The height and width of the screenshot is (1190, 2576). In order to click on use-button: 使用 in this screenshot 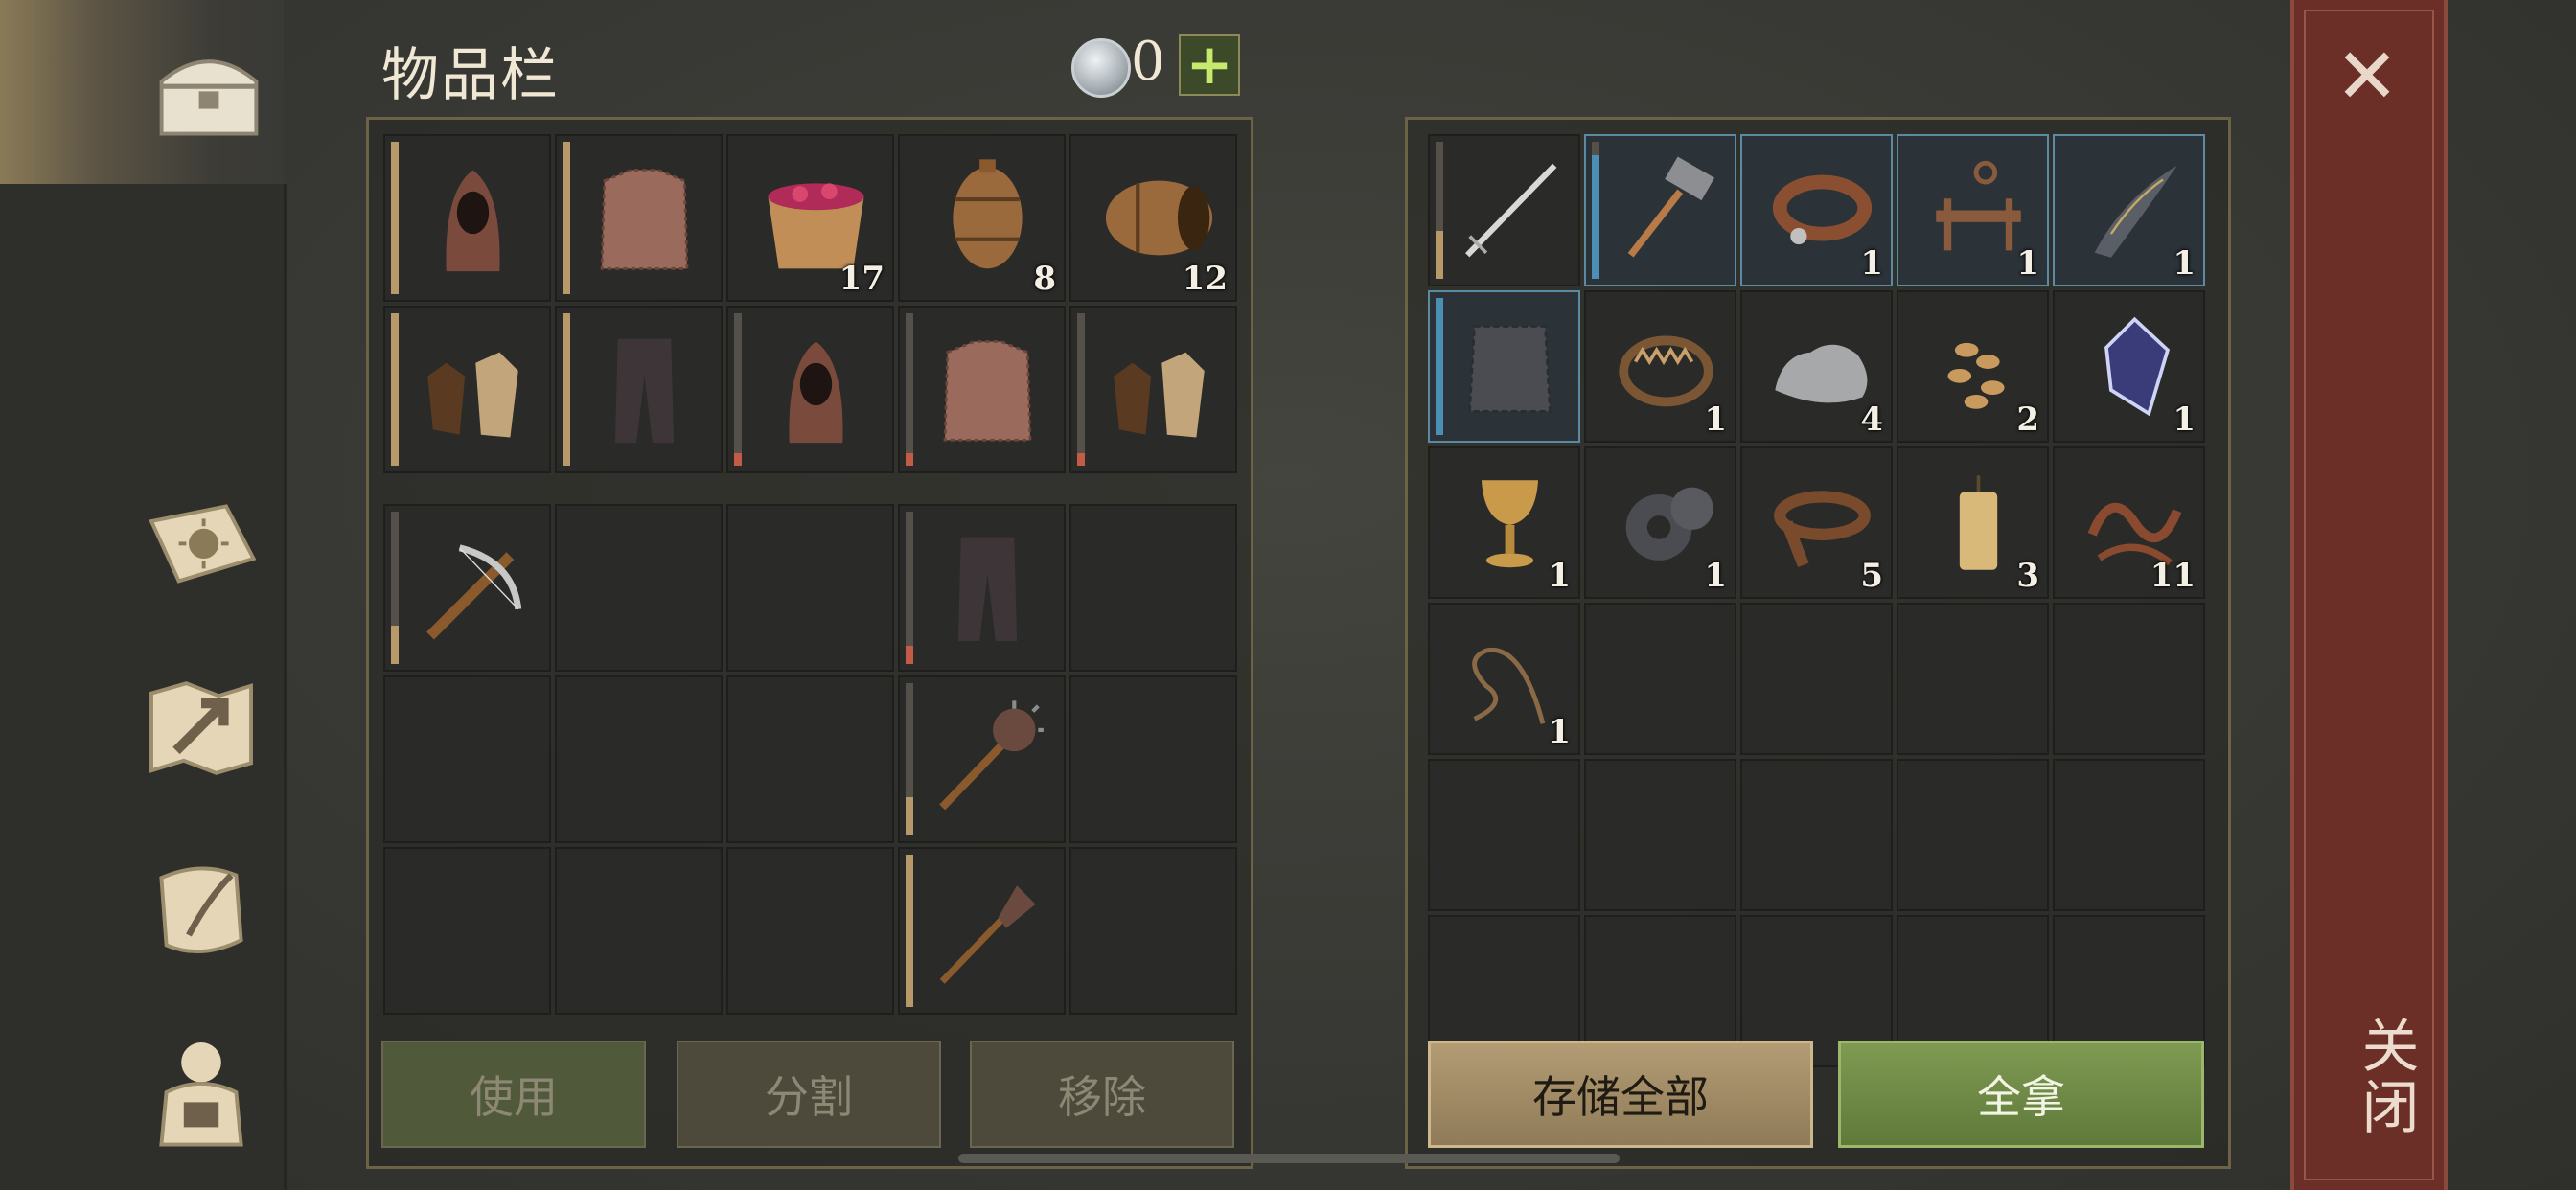, I will do `click(513, 1095)`.